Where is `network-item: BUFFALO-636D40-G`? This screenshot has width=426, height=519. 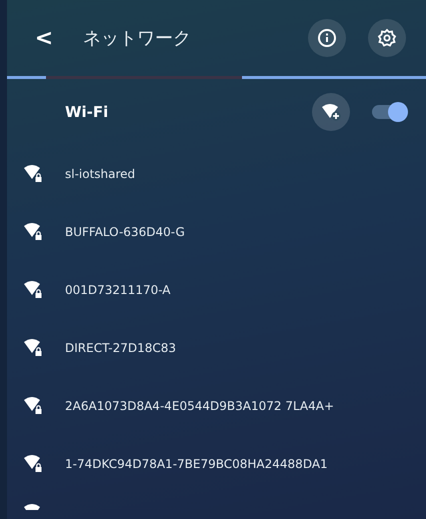
network-item: BUFFALO-636D40-G is located at coordinates (216, 232).